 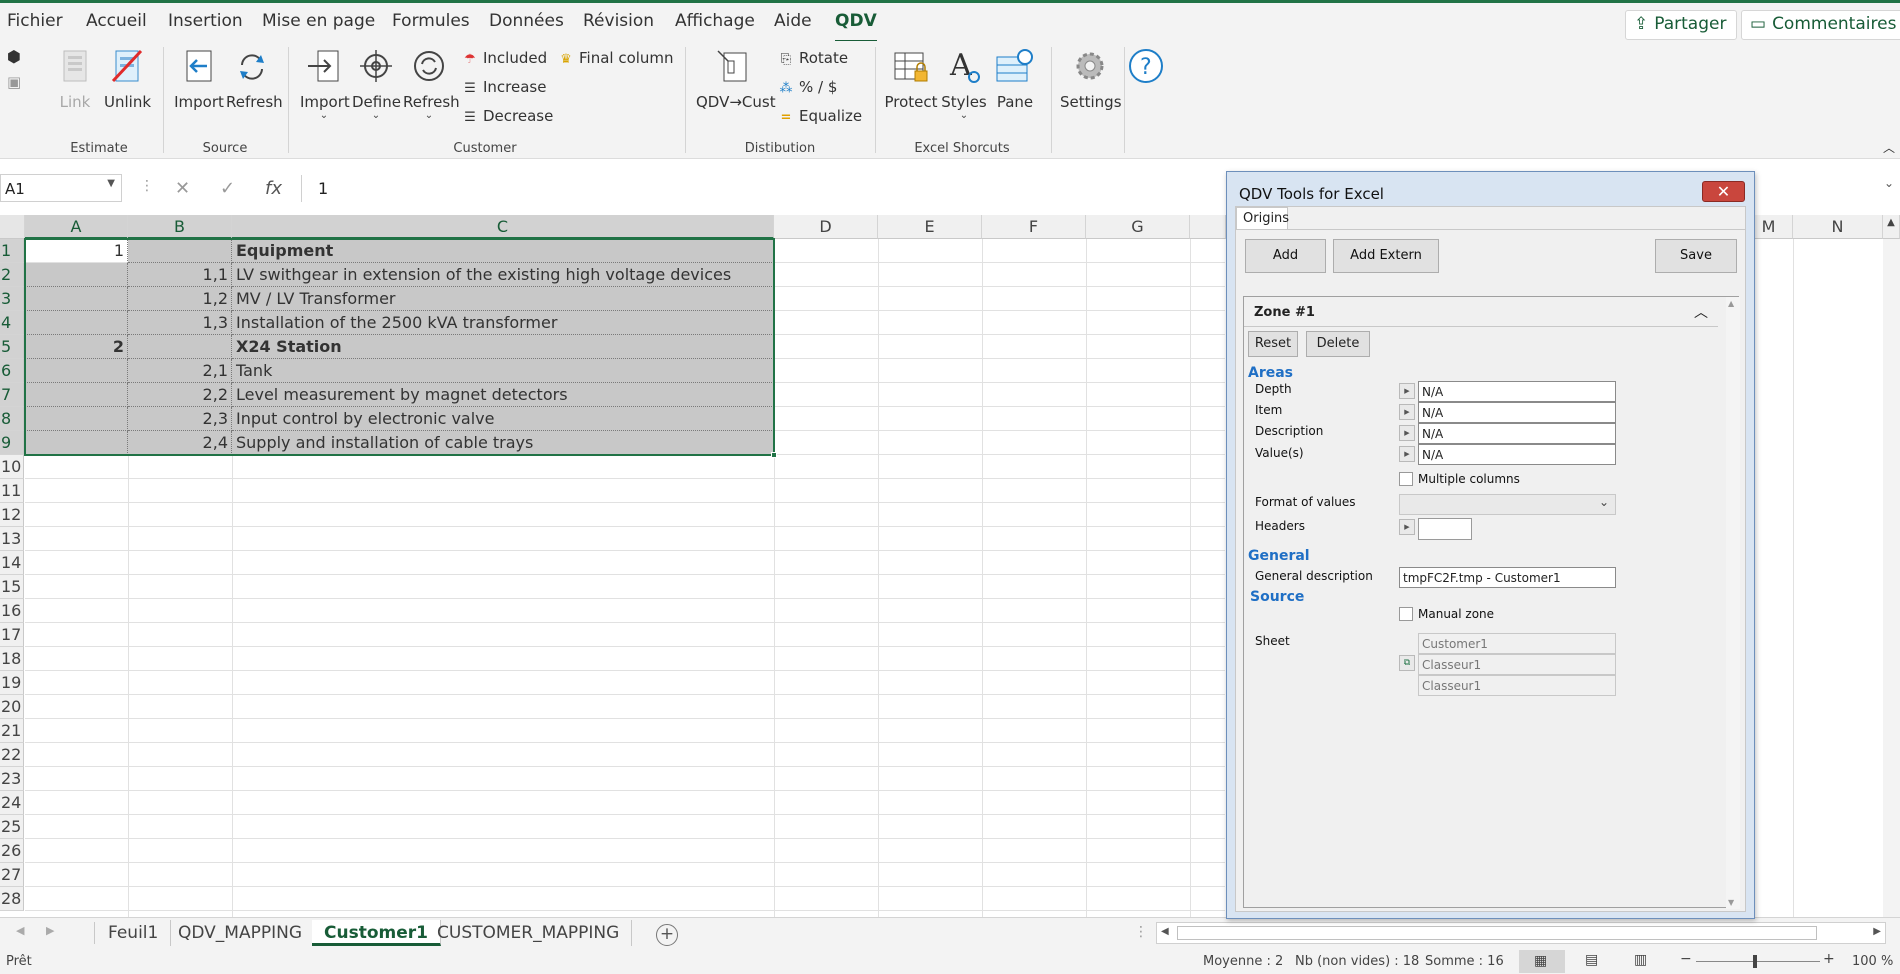 I want to click on cell-c3: MV / LV Transformer, so click(x=503, y=299).